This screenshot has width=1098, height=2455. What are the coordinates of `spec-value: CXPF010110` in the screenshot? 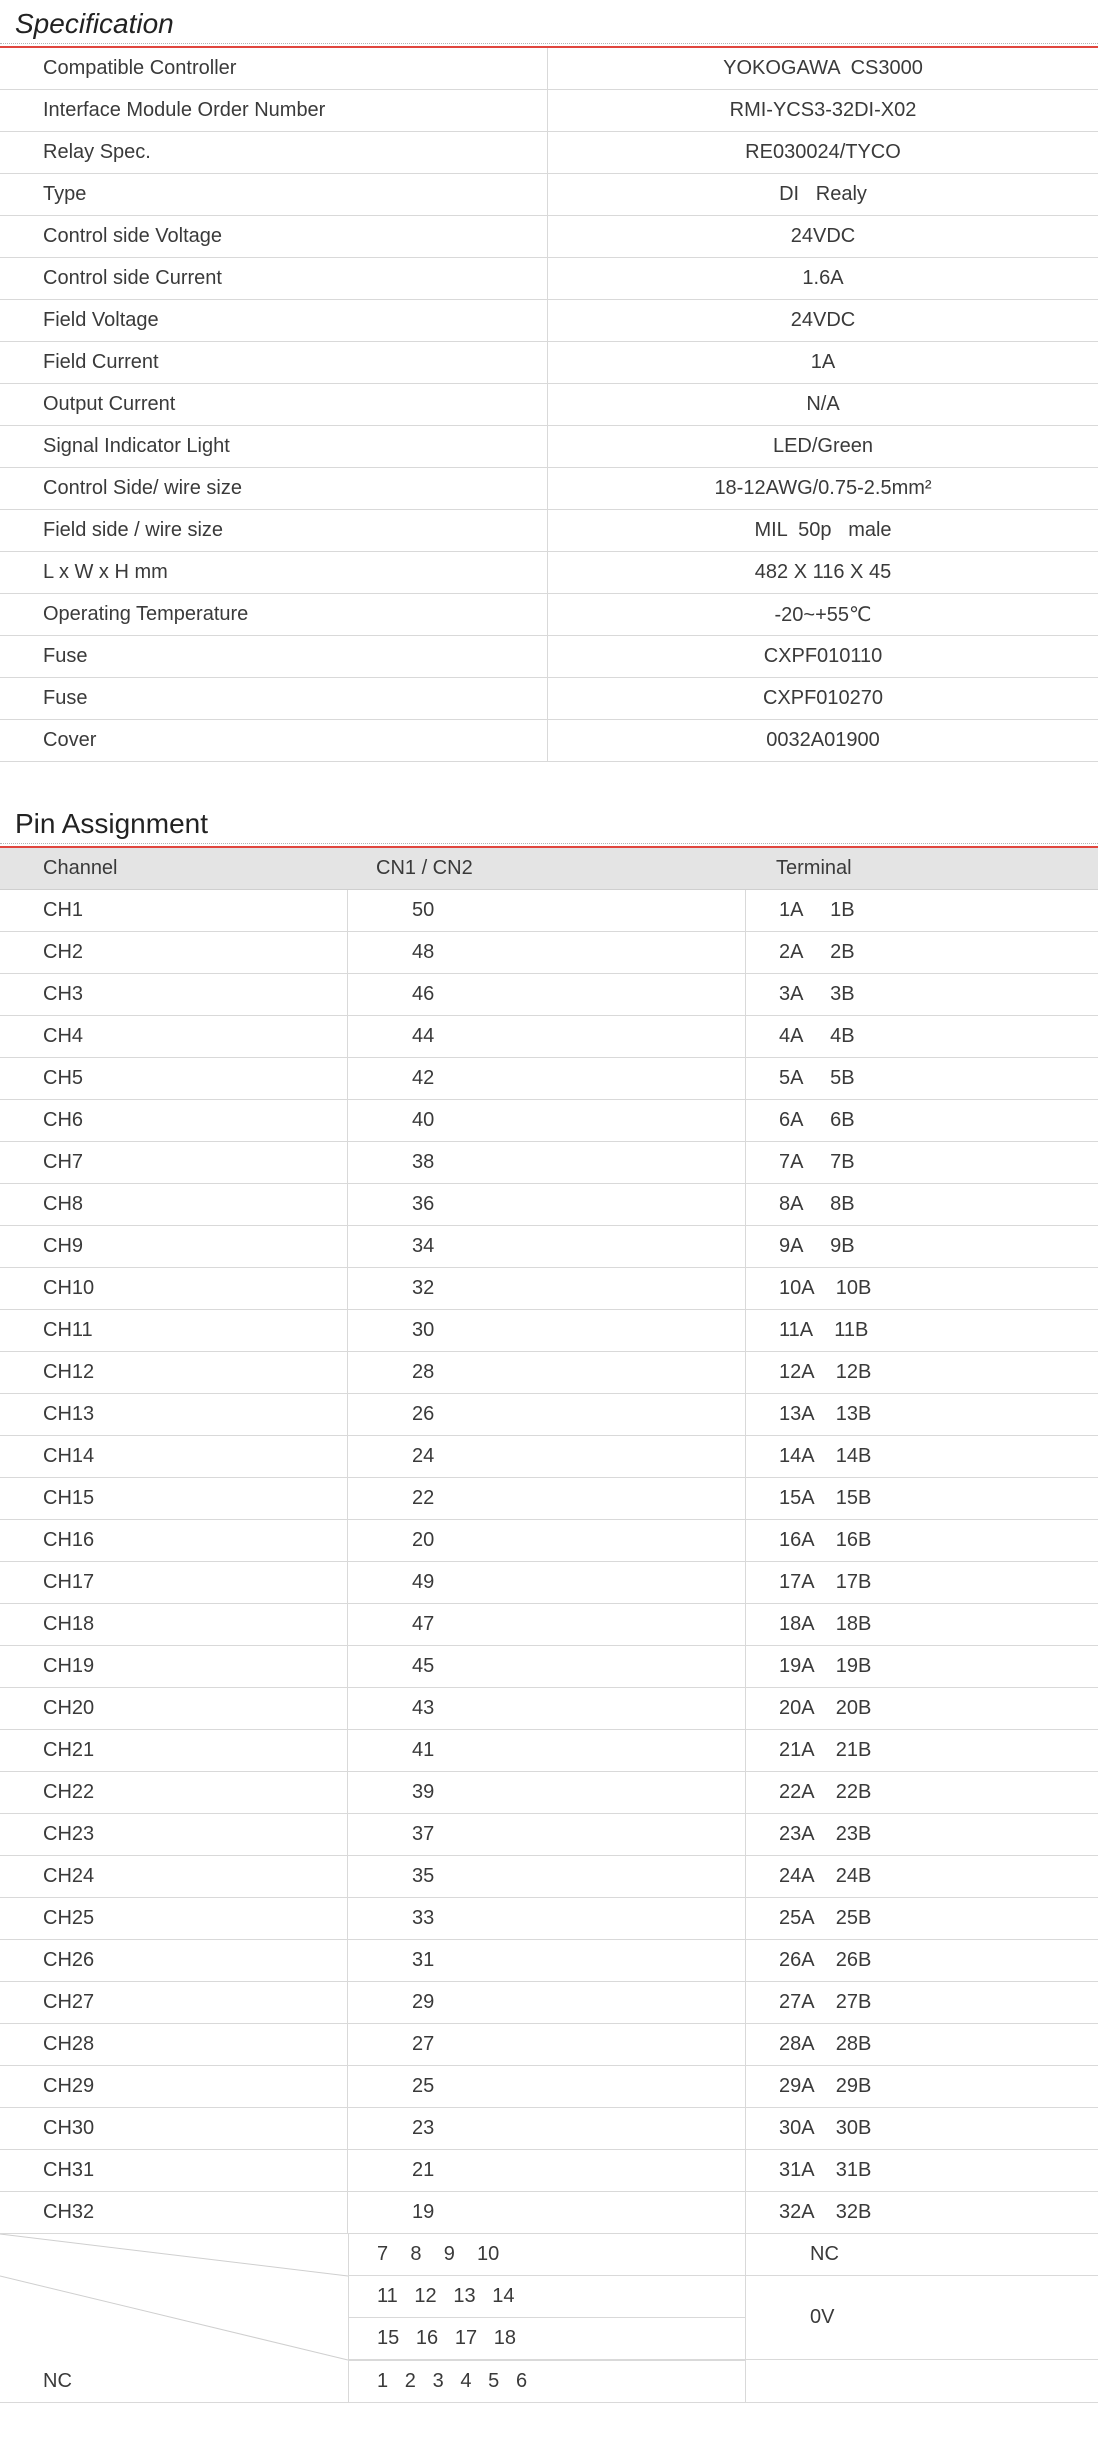 It's located at (823, 656).